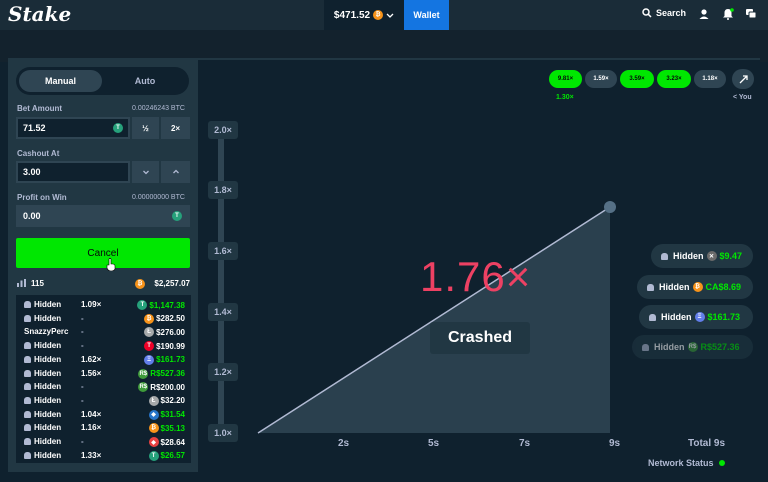 The height and width of the screenshot is (482, 768). What do you see at coordinates (32, 172) in the screenshot?
I see `cashout-value: 3.00` at bounding box center [32, 172].